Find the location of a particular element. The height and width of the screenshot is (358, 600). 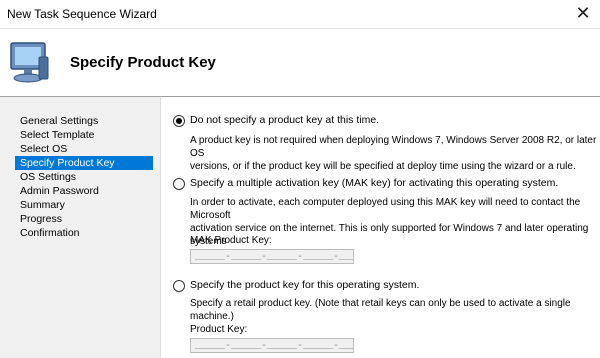

step-confirmation: Confirmation is located at coordinates (84, 233).